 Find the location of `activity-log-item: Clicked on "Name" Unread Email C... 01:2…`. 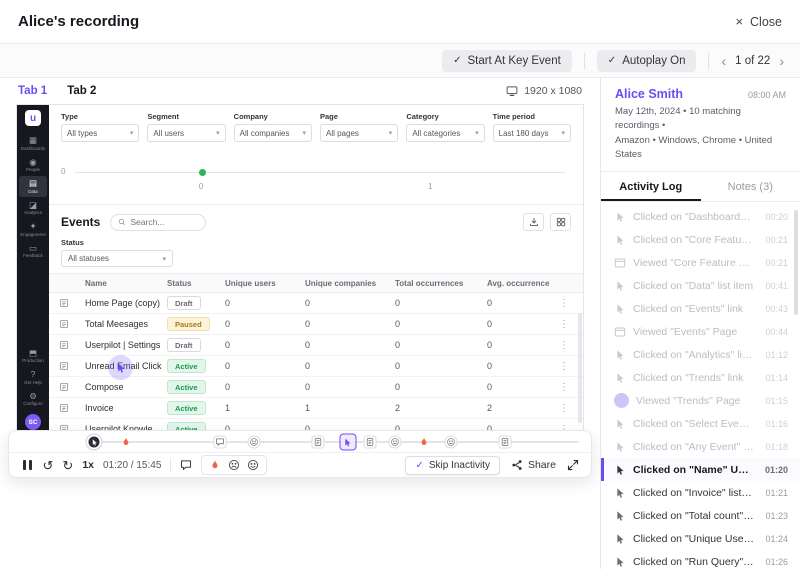

activity-log-item: Clicked on "Name" Unread Email C... 01:2… is located at coordinates (700, 469).